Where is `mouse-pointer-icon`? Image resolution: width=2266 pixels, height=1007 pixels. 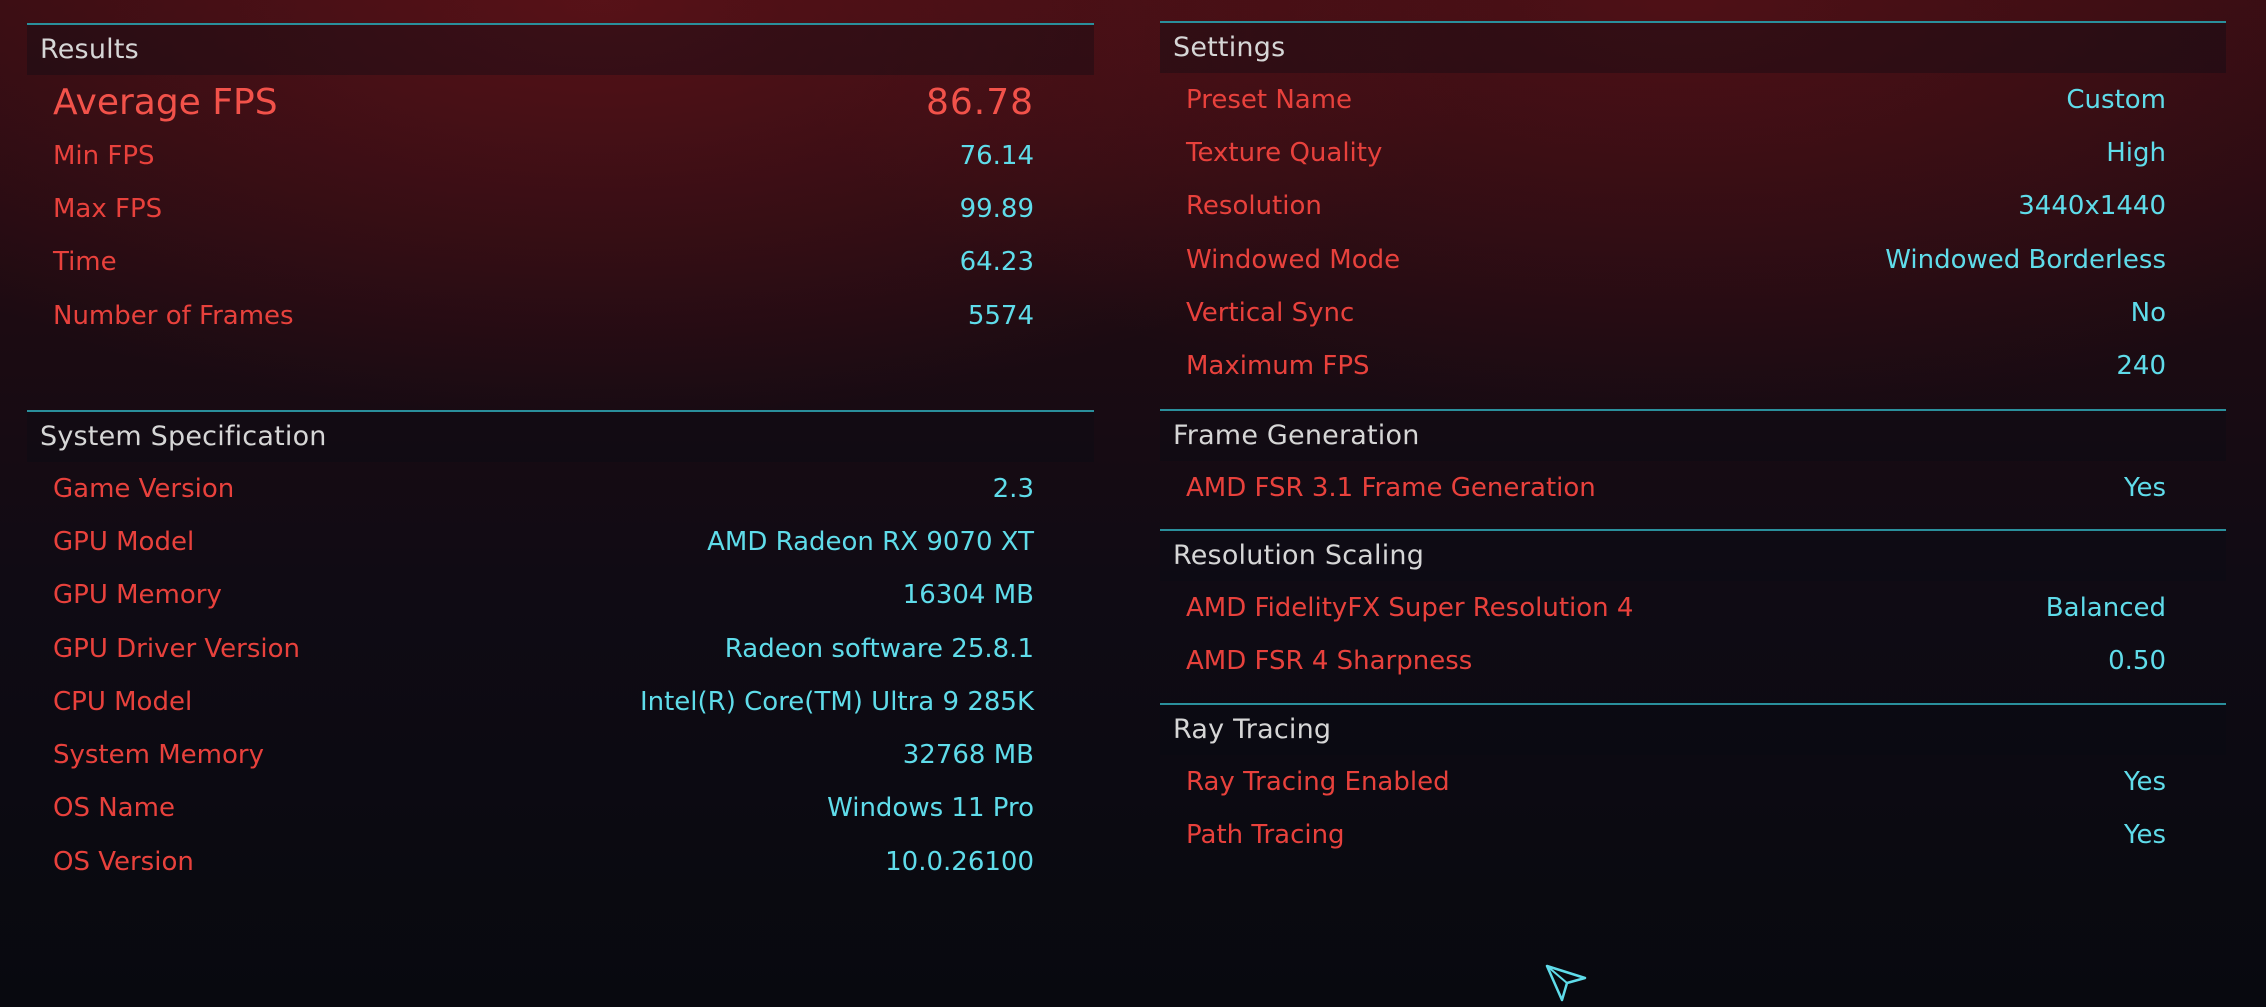 mouse-pointer-icon is located at coordinates (1566, 983).